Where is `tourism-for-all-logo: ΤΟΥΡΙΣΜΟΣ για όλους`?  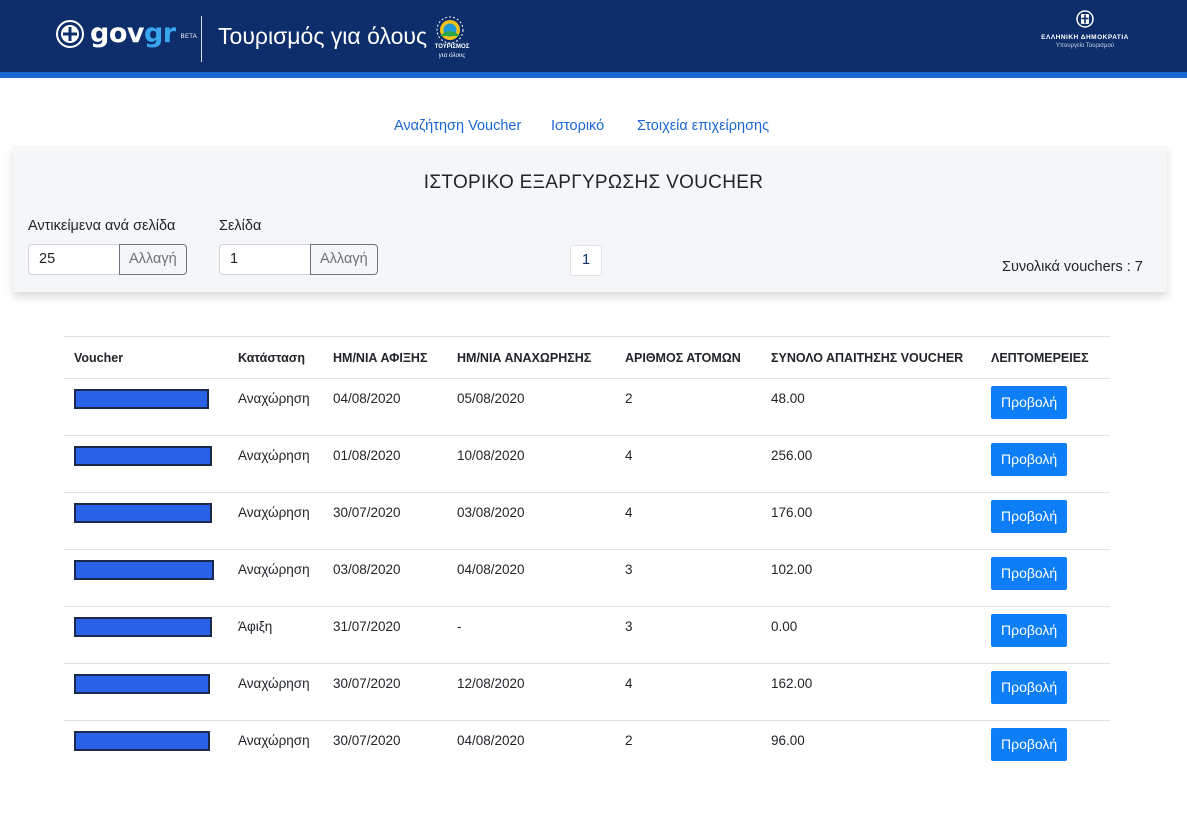 tourism-for-all-logo: ΤΟΥΡΙΣΜΟΣ για όλους is located at coordinates (450, 38).